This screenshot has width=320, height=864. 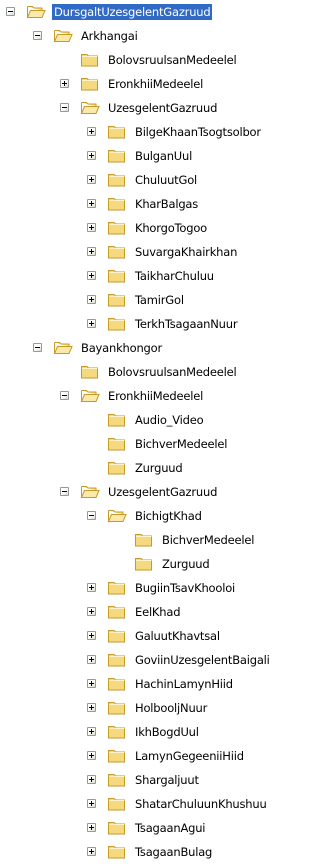 I want to click on tree-node: KhorgoTogoo, so click(x=148, y=228).